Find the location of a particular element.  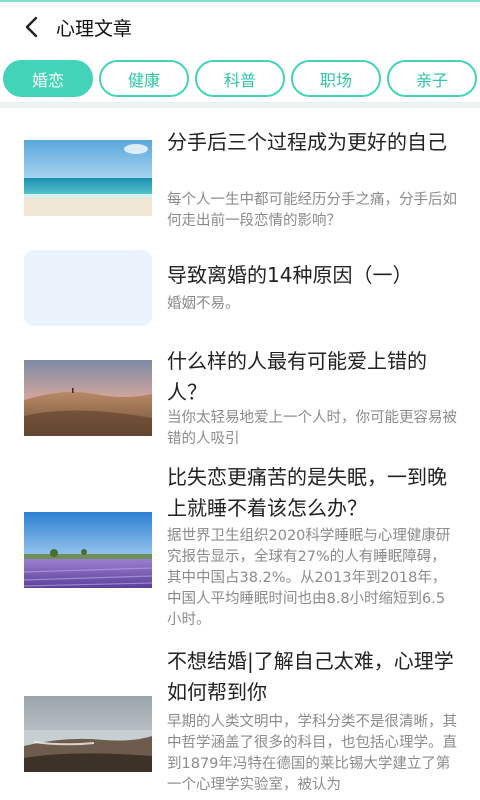

article-thumbnail-lavender is located at coordinates (88, 550).